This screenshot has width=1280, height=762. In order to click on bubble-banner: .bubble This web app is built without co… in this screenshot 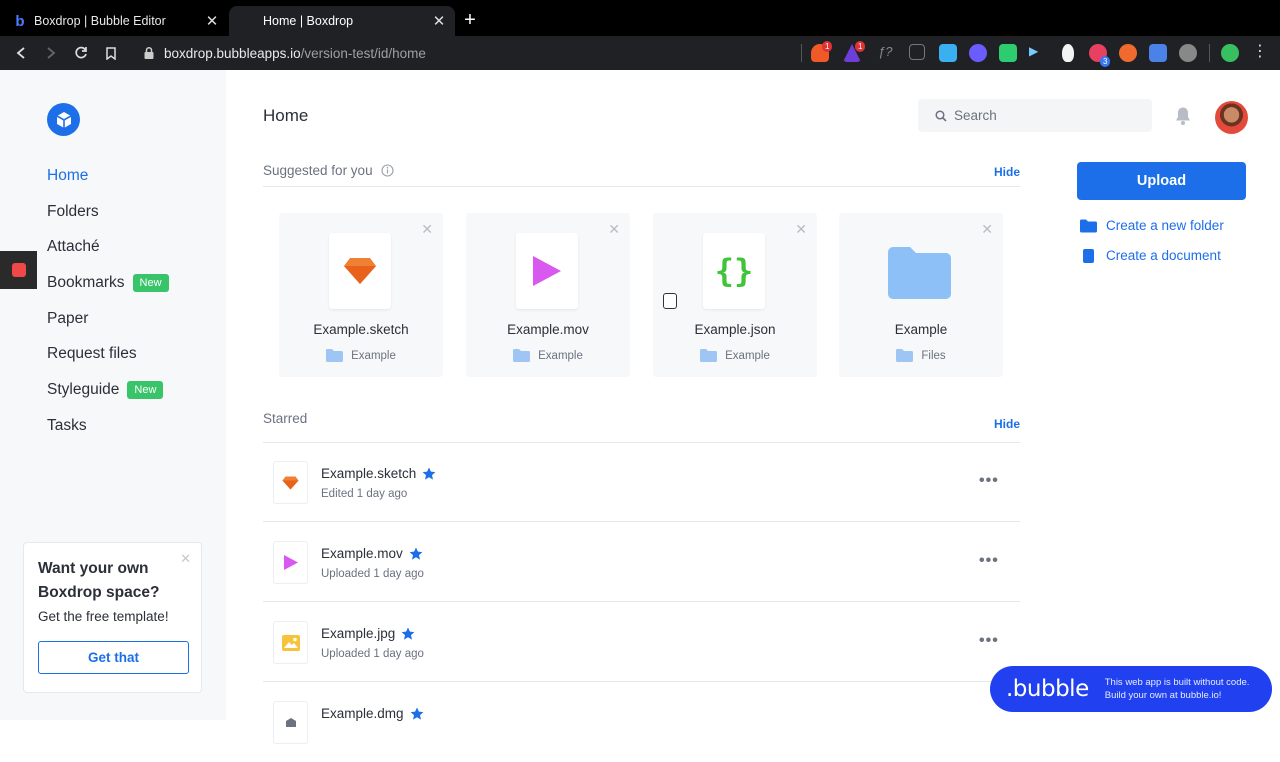, I will do `click(1131, 689)`.